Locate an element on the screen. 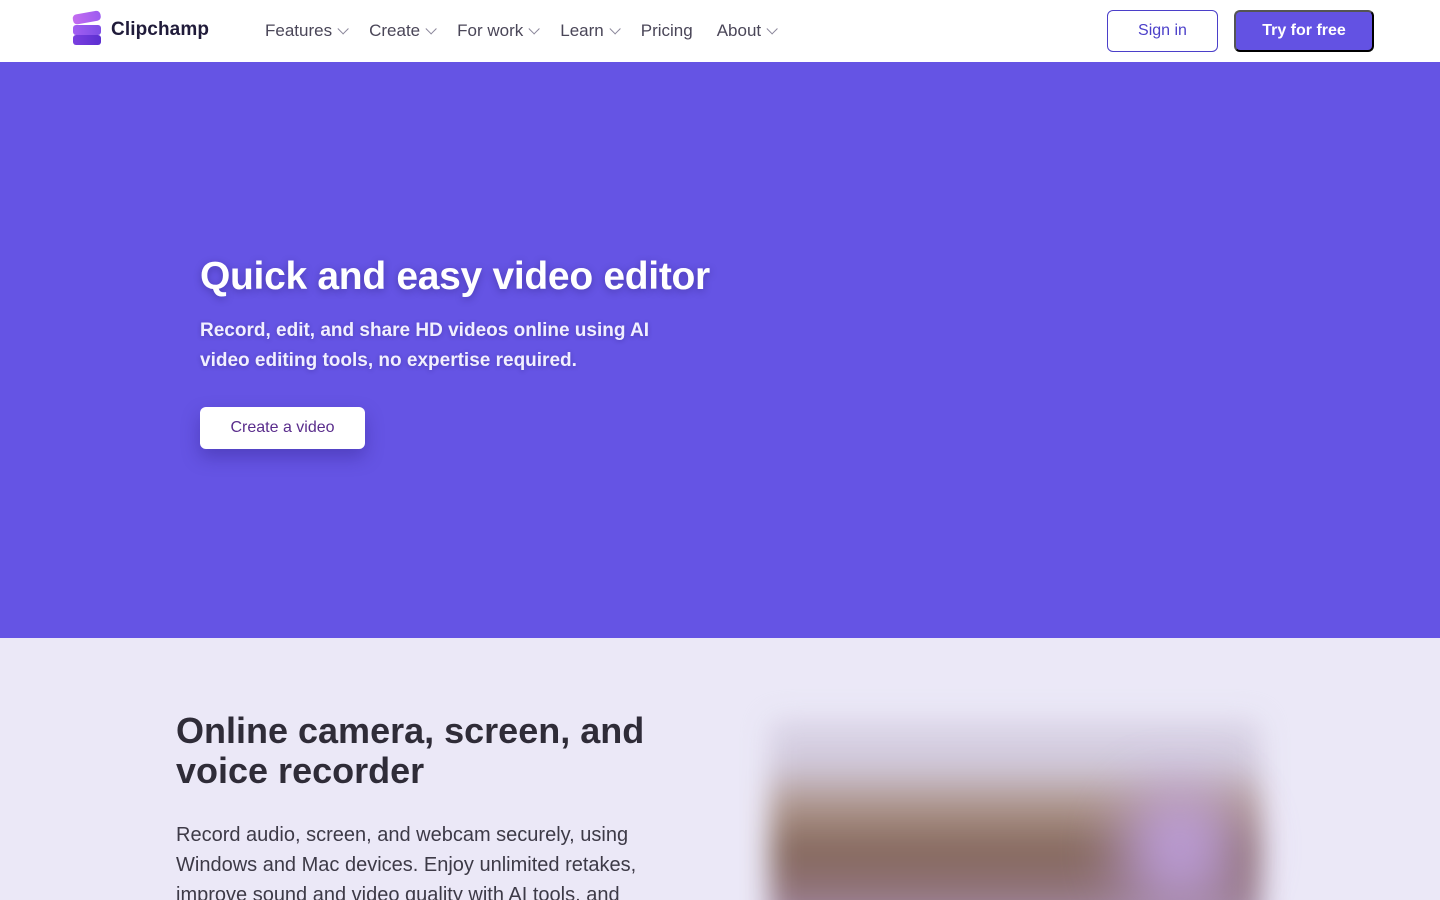  clipchamp-logo-icon is located at coordinates (87, 27).